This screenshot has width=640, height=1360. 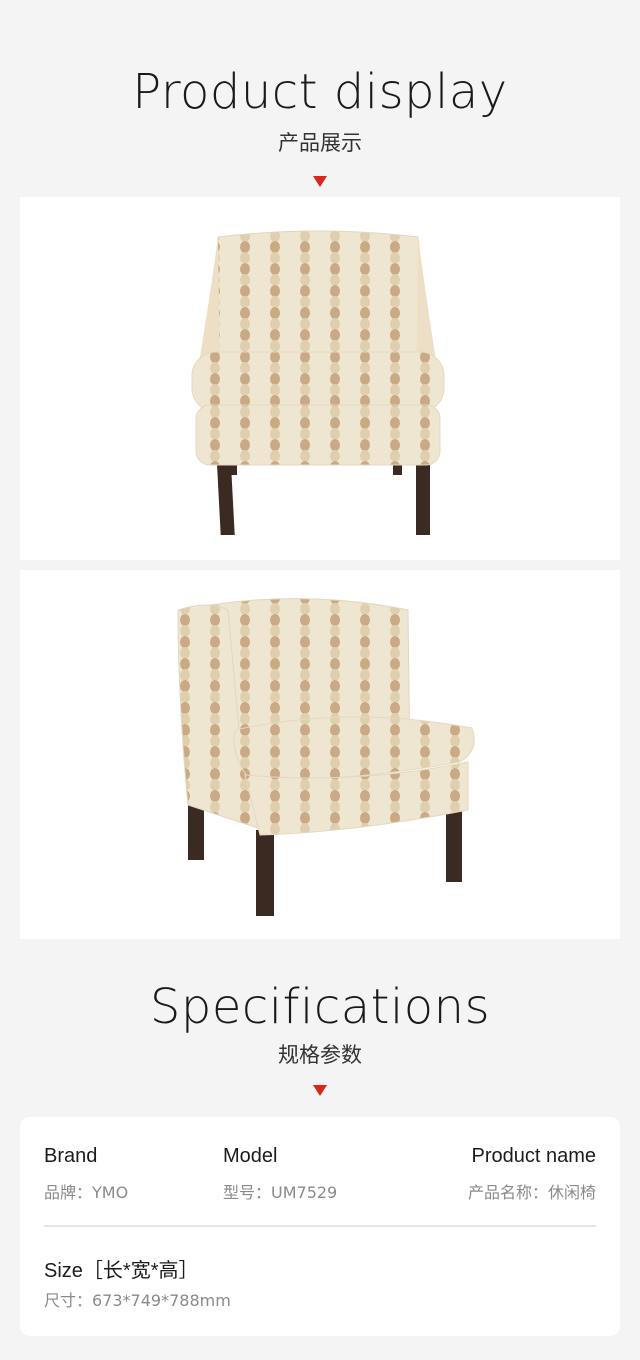 I want to click on brand-label: Brand, so click(x=71, y=1156).